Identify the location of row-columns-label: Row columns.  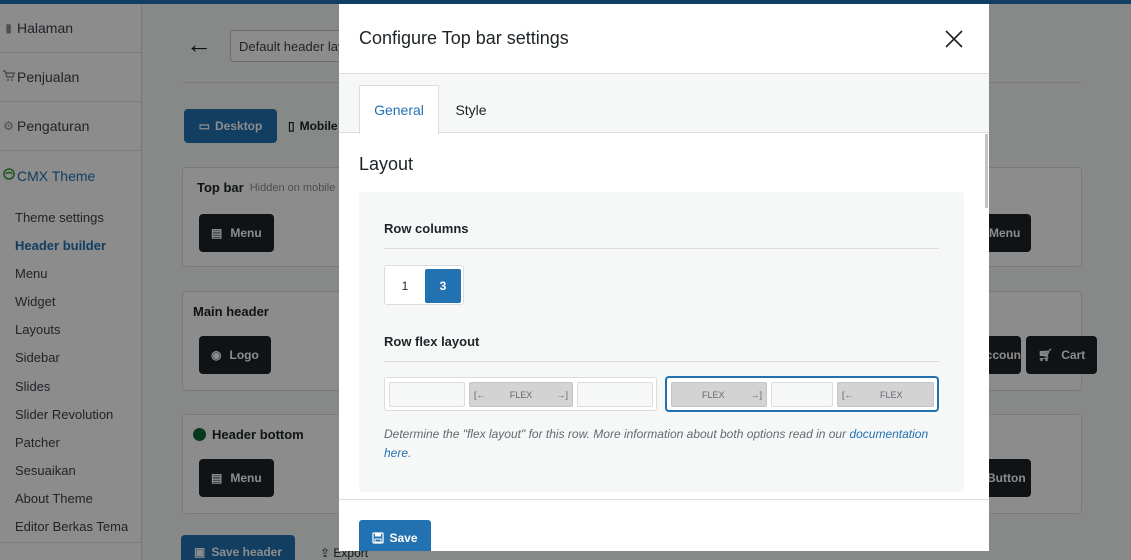
(426, 228).